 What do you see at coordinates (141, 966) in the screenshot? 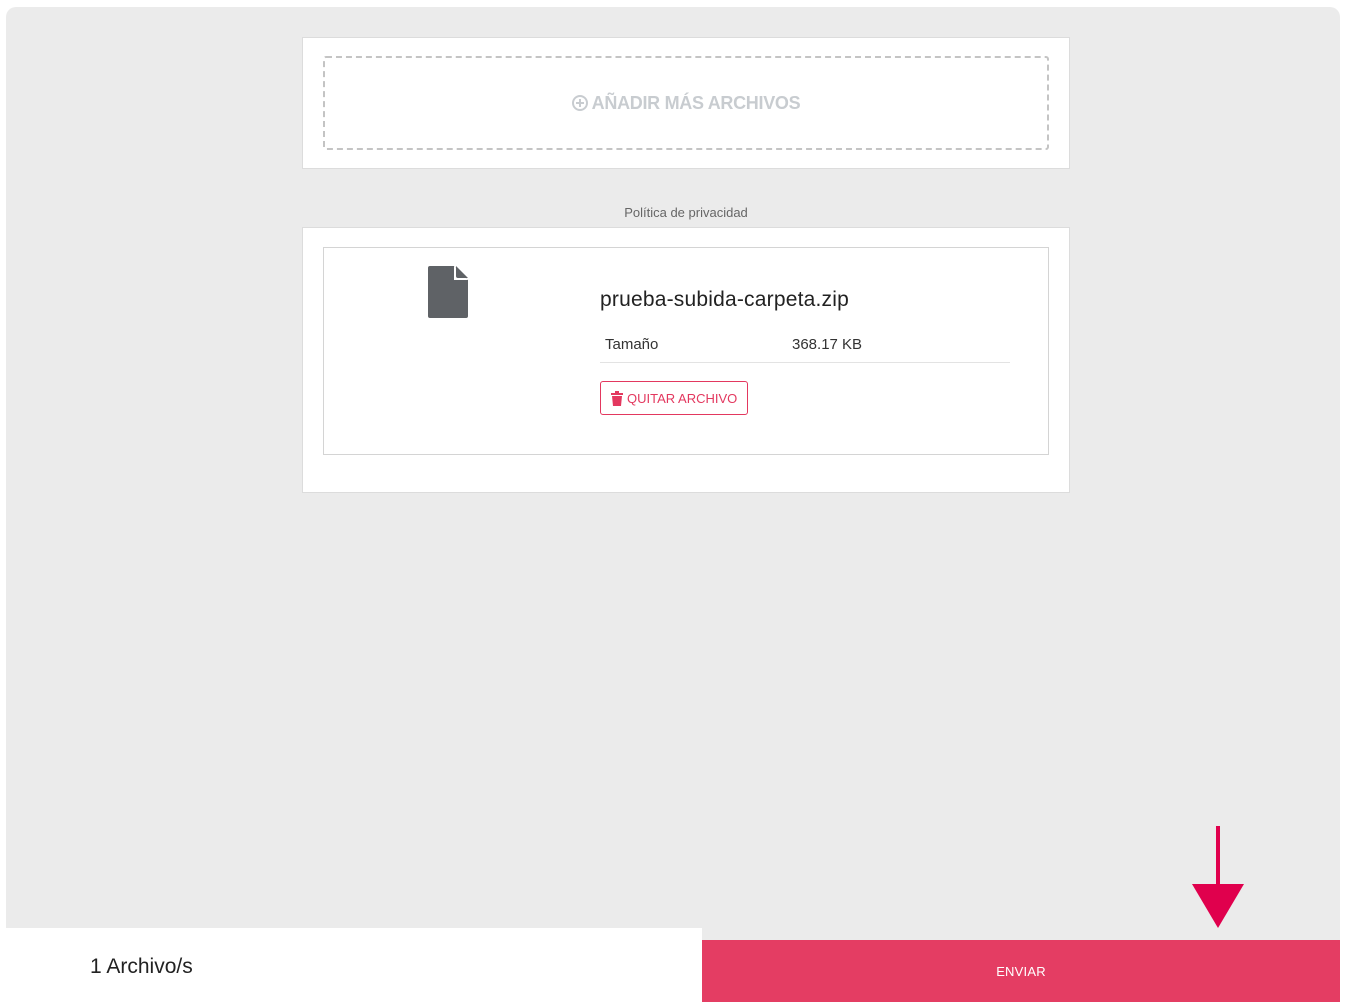
I see `file-count: 1 Archivo/s` at bounding box center [141, 966].